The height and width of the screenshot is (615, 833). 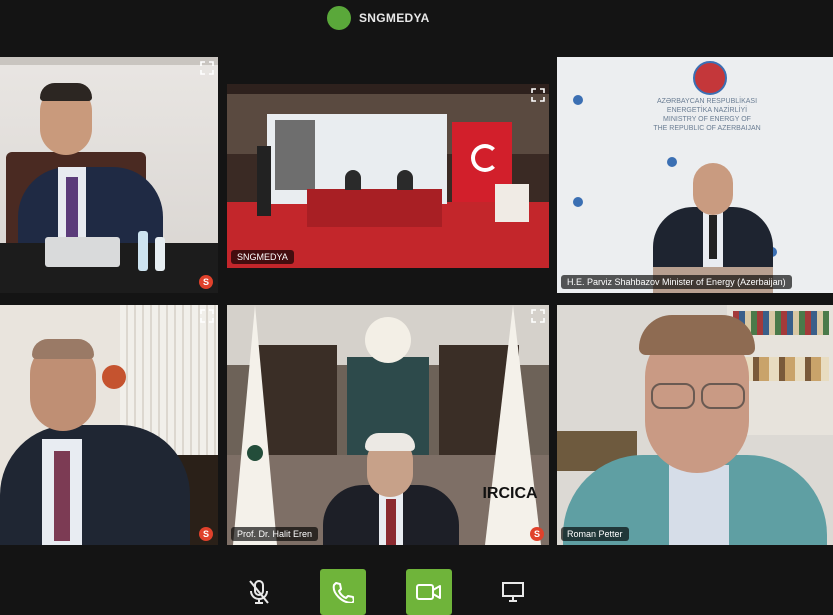 I want to click on video-camera-icon, so click(x=428, y=592).